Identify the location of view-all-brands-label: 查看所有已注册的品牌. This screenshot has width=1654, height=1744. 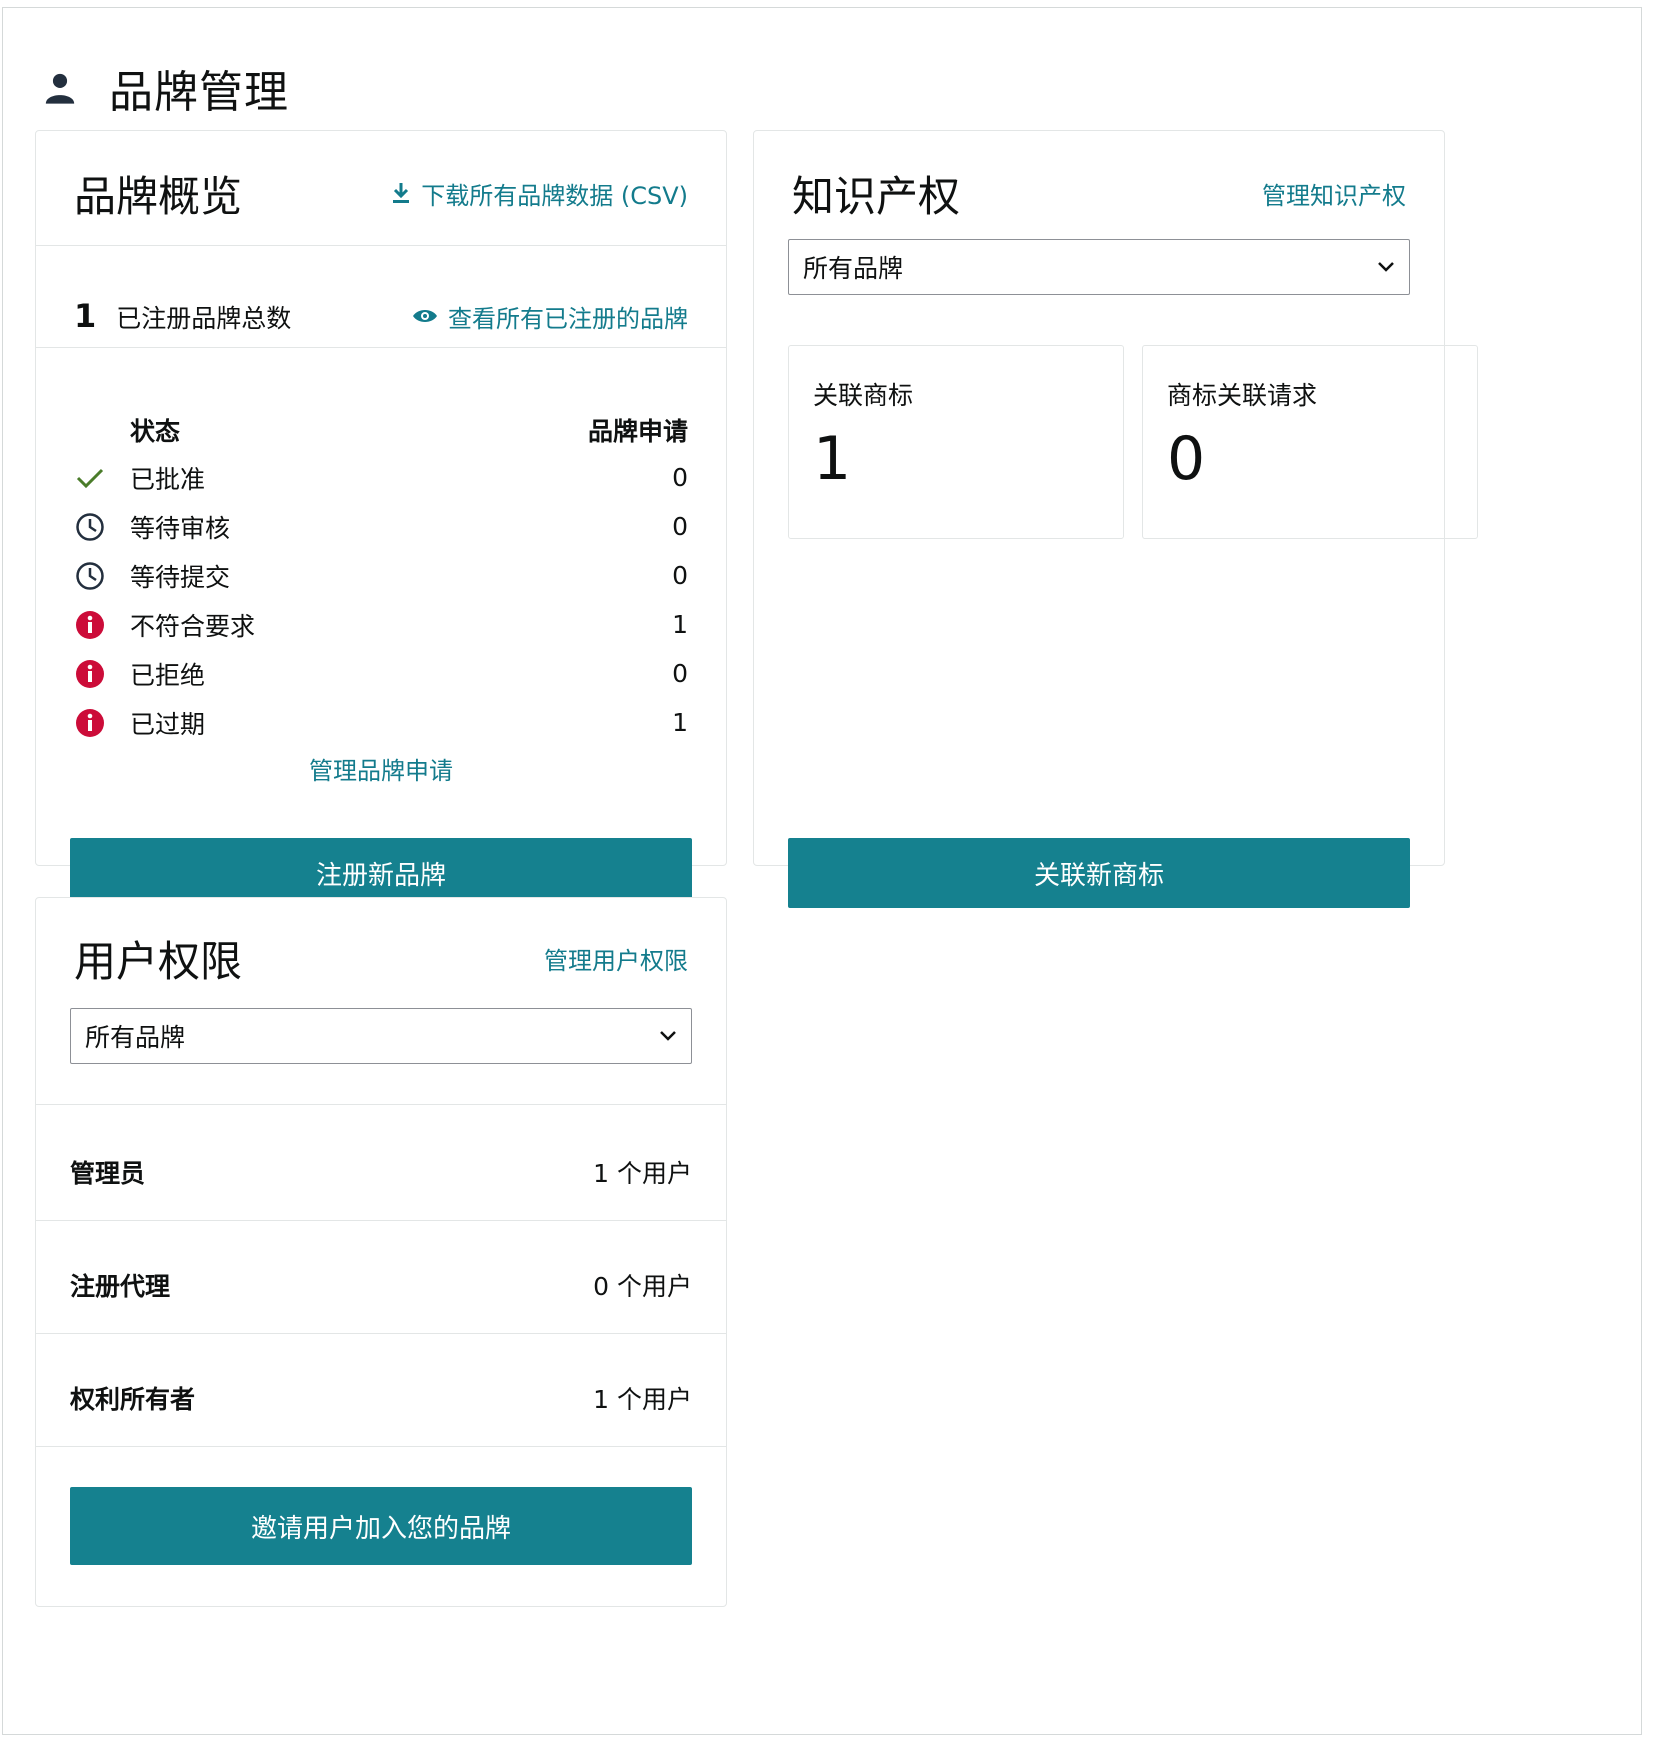
(568, 318).